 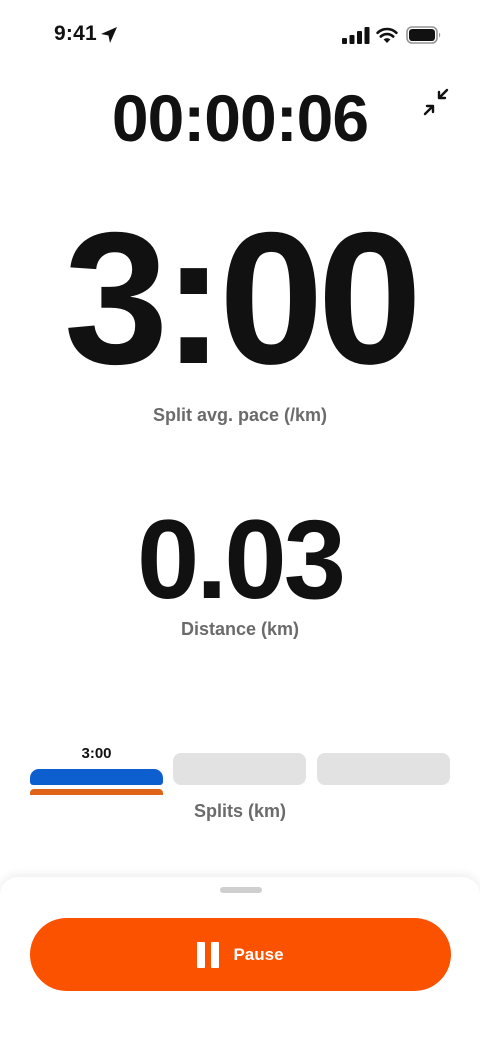 I want to click on pause-button: Pause, so click(x=240, y=954).